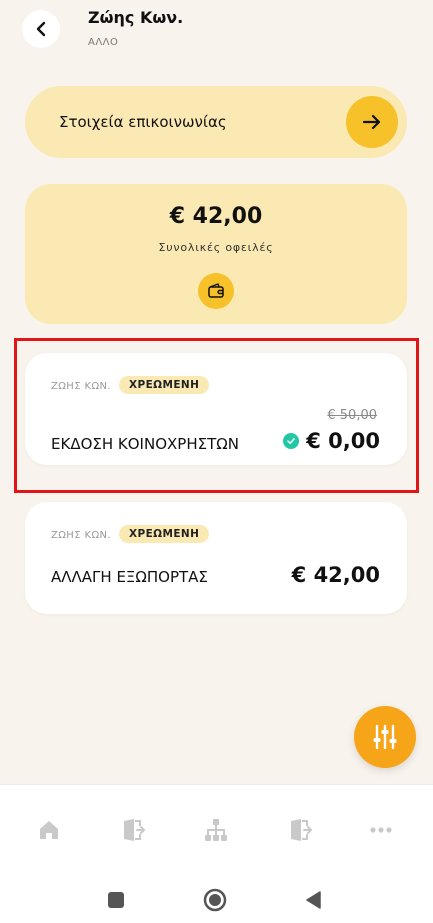 The height and width of the screenshot is (923, 433). I want to click on sliders-icon, so click(385, 737).